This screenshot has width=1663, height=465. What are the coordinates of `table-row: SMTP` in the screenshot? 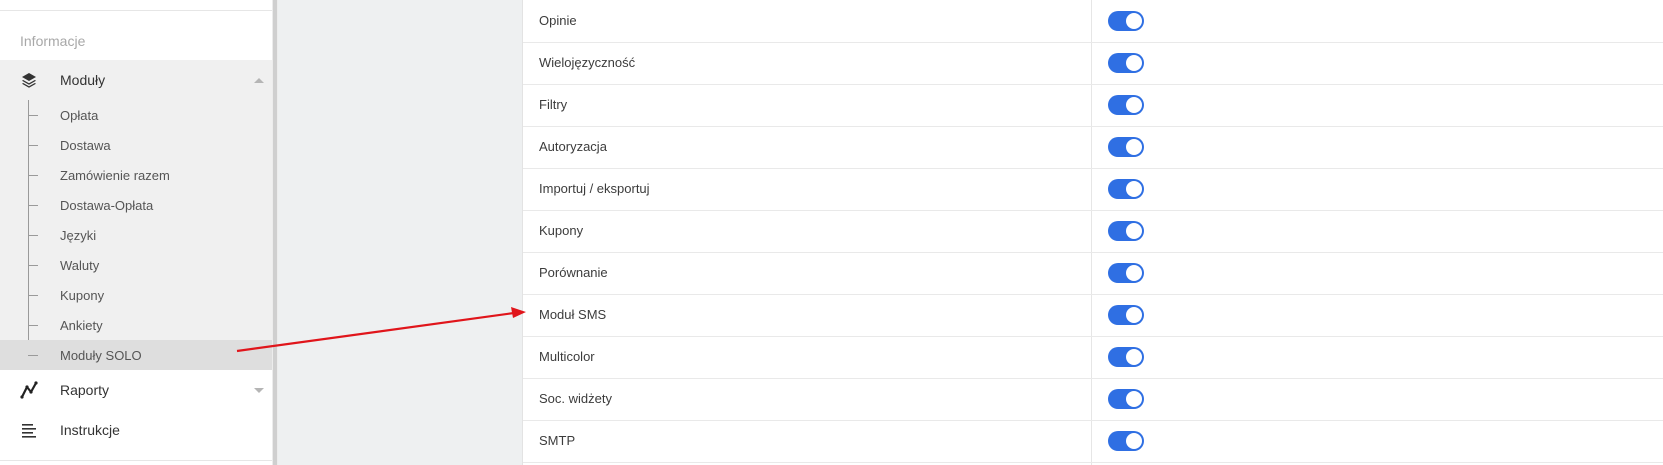 It's located at (1093, 441).